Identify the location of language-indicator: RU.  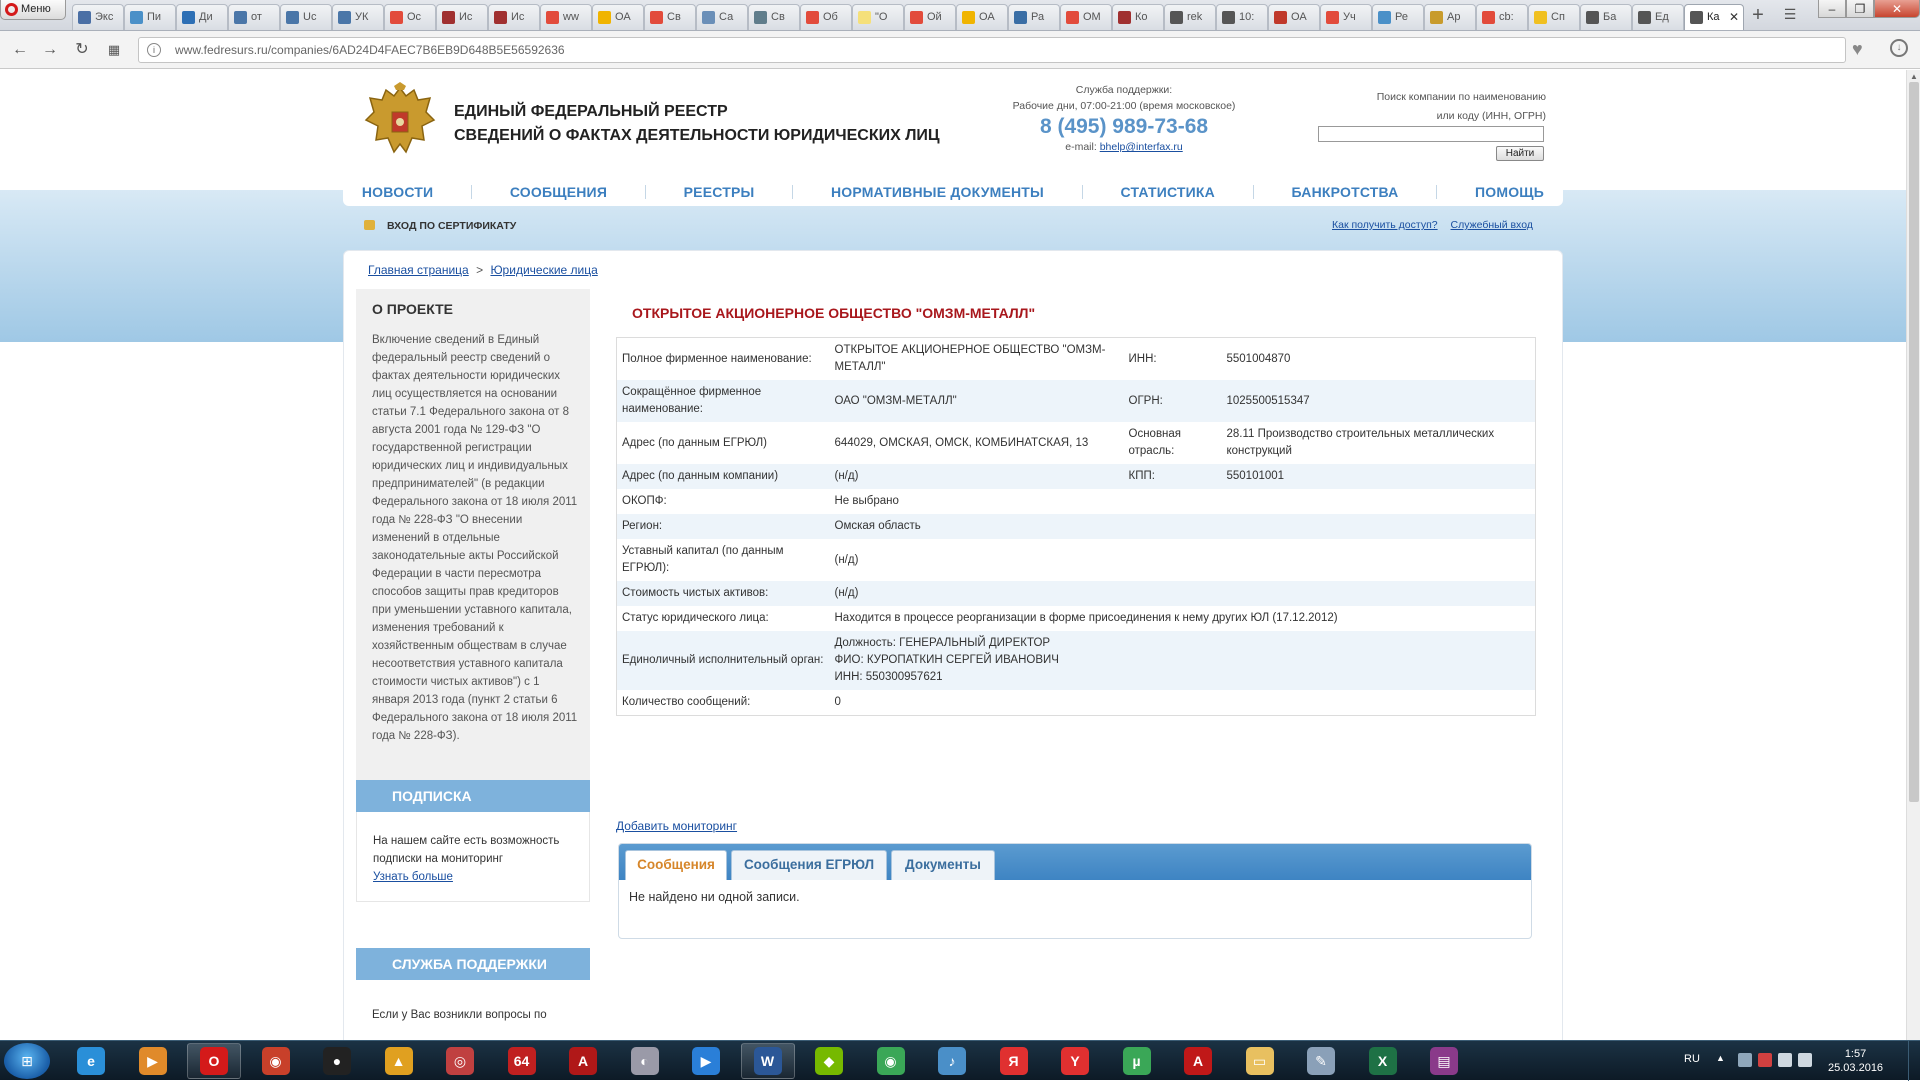
(1692, 1059).